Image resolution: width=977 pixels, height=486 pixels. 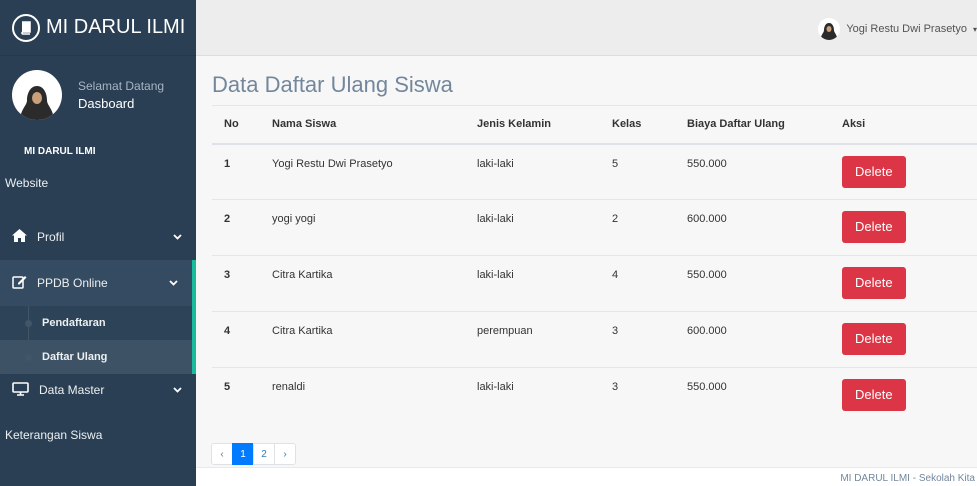 What do you see at coordinates (19, 237) in the screenshot?
I see `home-icon` at bounding box center [19, 237].